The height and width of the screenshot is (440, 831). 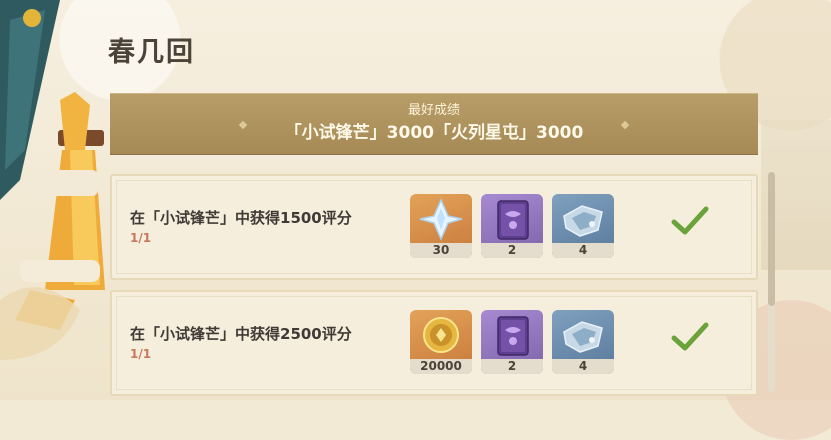 I want to click on best-score-values: 「小试锋芒」3000「火列星屯」3000, so click(x=434, y=133).